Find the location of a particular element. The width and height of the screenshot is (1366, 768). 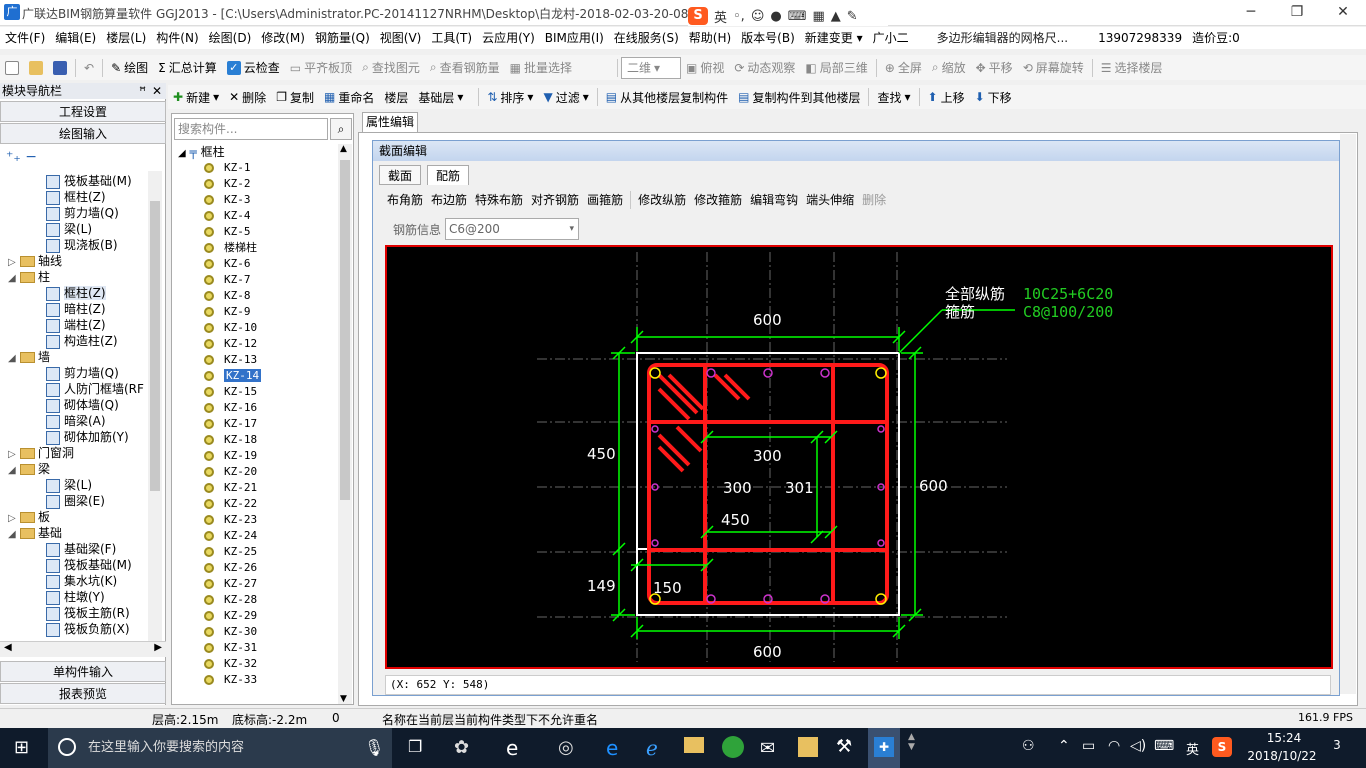

nav-tree-item: 构造柱(Z) is located at coordinates (82, 341).